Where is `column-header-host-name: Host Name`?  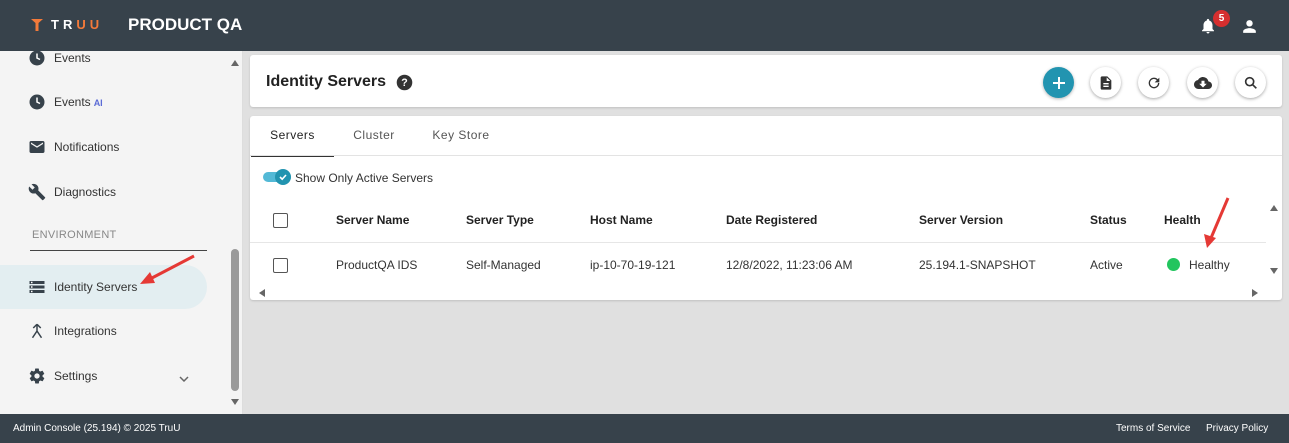 column-header-host-name: Host Name is located at coordinates (621, 220).